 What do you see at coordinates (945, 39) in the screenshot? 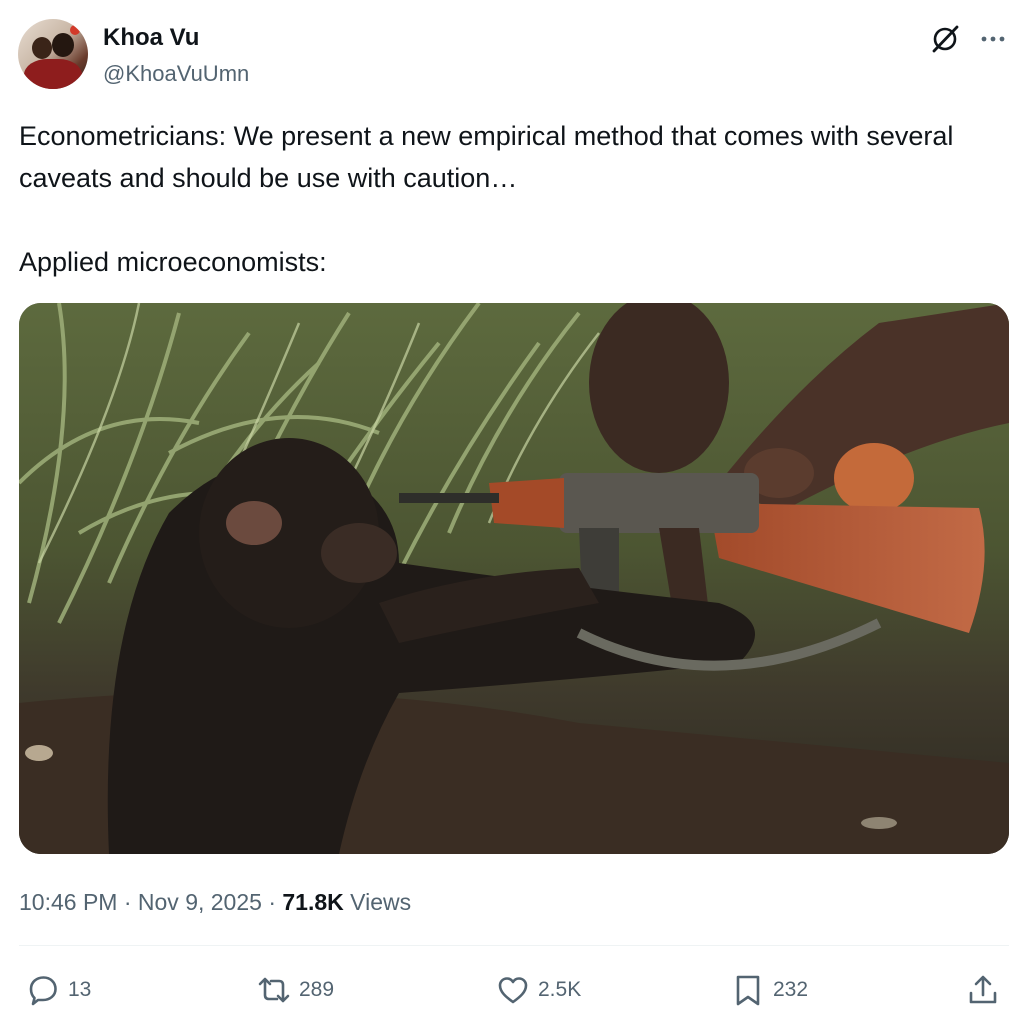
I see `grok-icon` at bounding box center [945, 39].